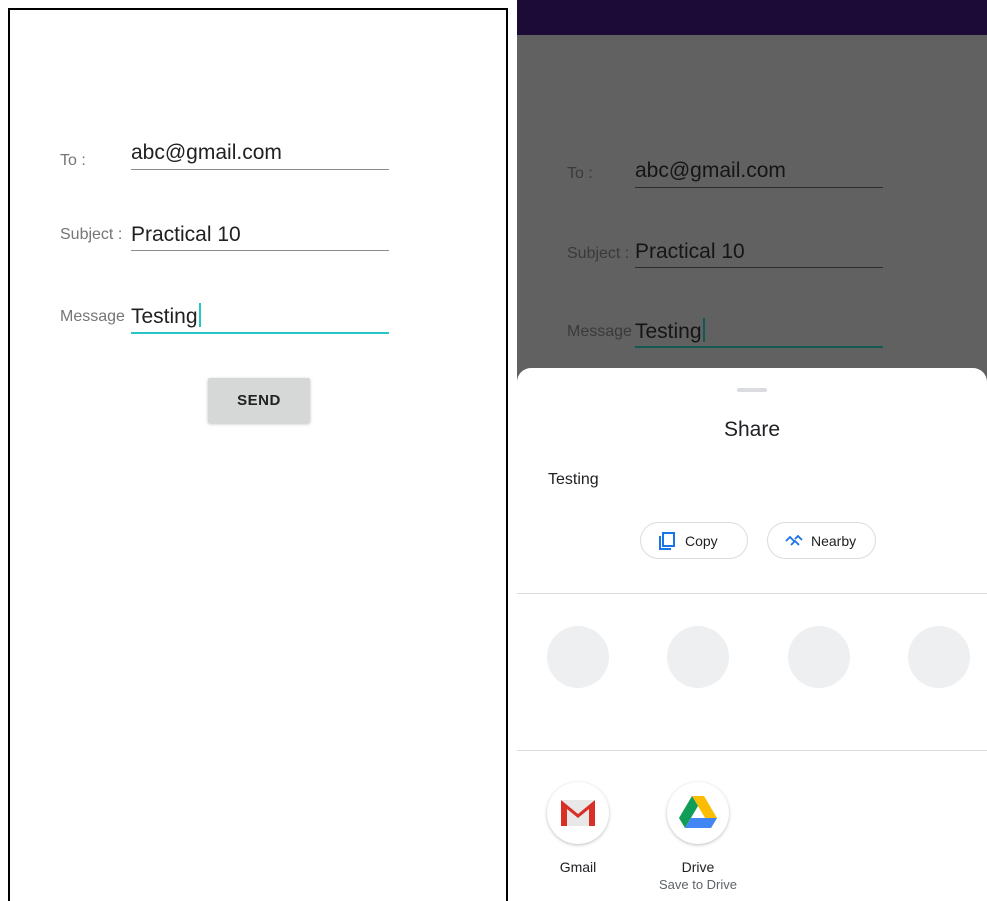 The height and width of the screenshot is (901, 987). Describe the element at coordinates (578, 813) in the screenshot. I see `gmail-icon` at that location.